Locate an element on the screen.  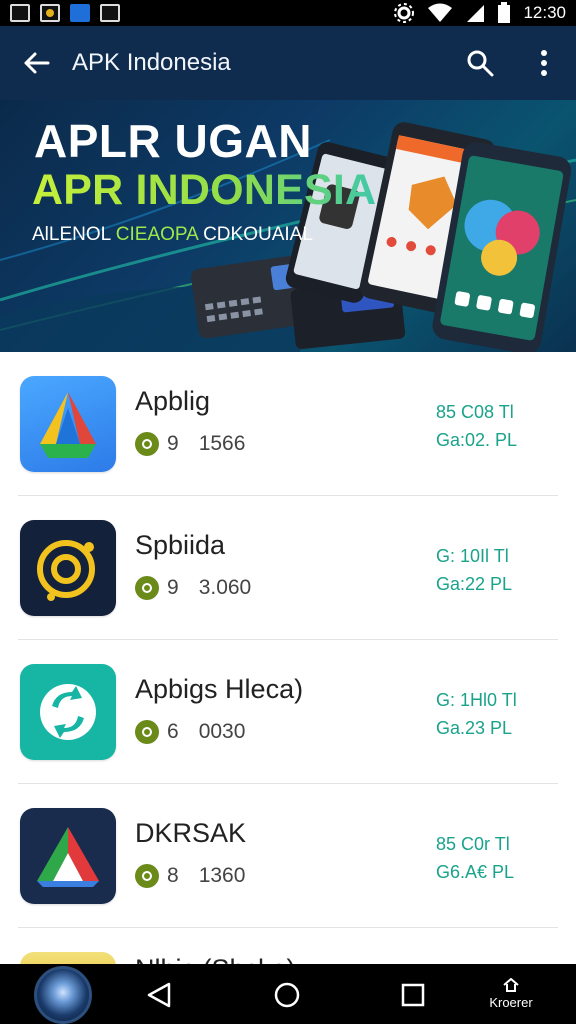
sync-bubble-icon is located at coordinates (68, 712).